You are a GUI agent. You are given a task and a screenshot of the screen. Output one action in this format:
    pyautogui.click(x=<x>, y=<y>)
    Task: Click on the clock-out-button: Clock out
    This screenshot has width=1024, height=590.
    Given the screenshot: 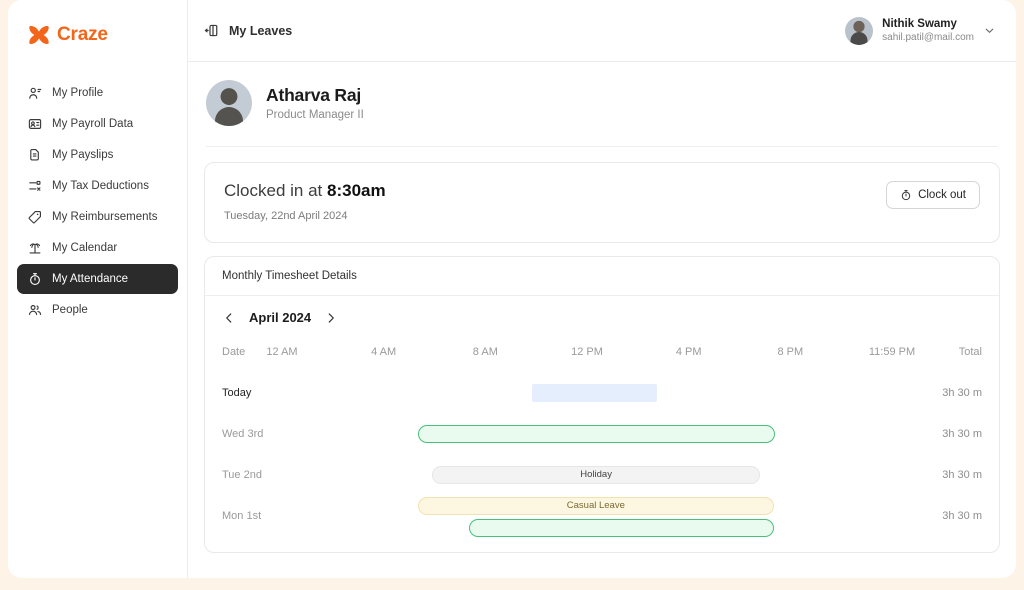 What is the action you would take?
    pyautogui.click(x=933, y=195)
    